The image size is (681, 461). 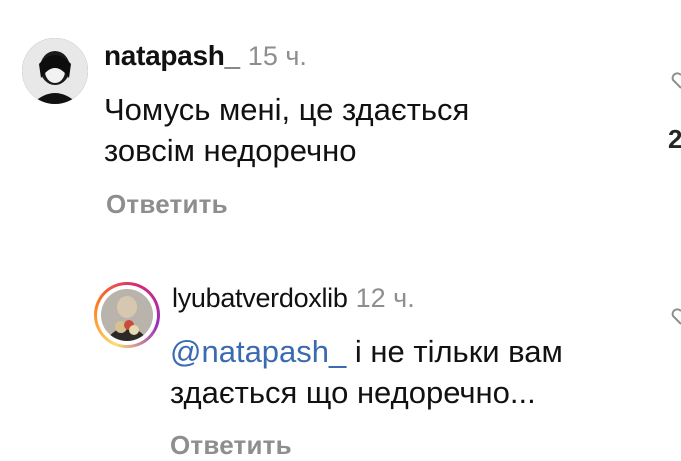 What do you see at coordinates (277, 56) in the screenshot?
I see `comment-time: 15 ч.` at bounding box center [277, 56].